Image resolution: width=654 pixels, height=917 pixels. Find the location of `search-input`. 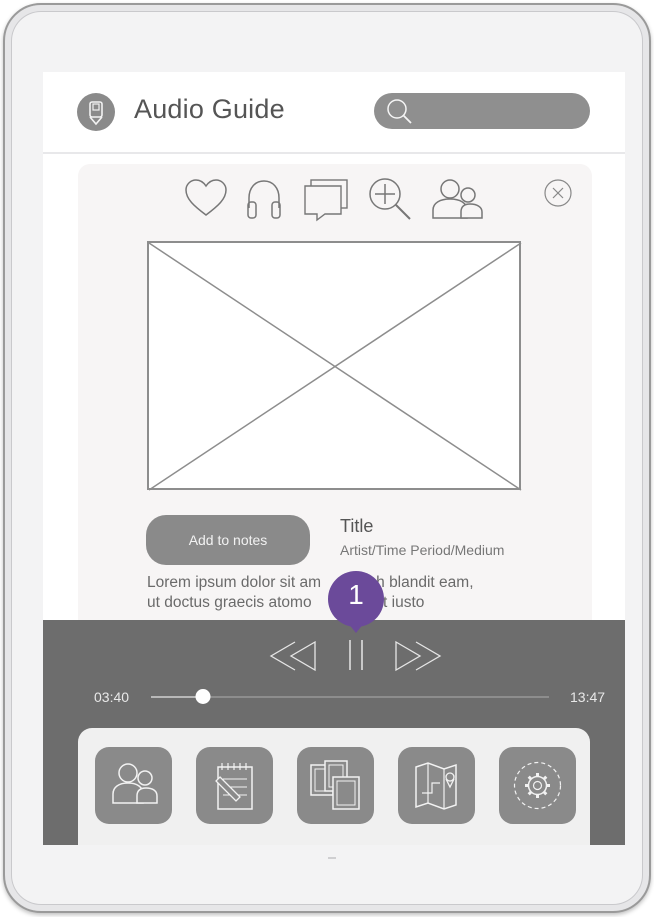

search-input is located at coordinates (482, 111).